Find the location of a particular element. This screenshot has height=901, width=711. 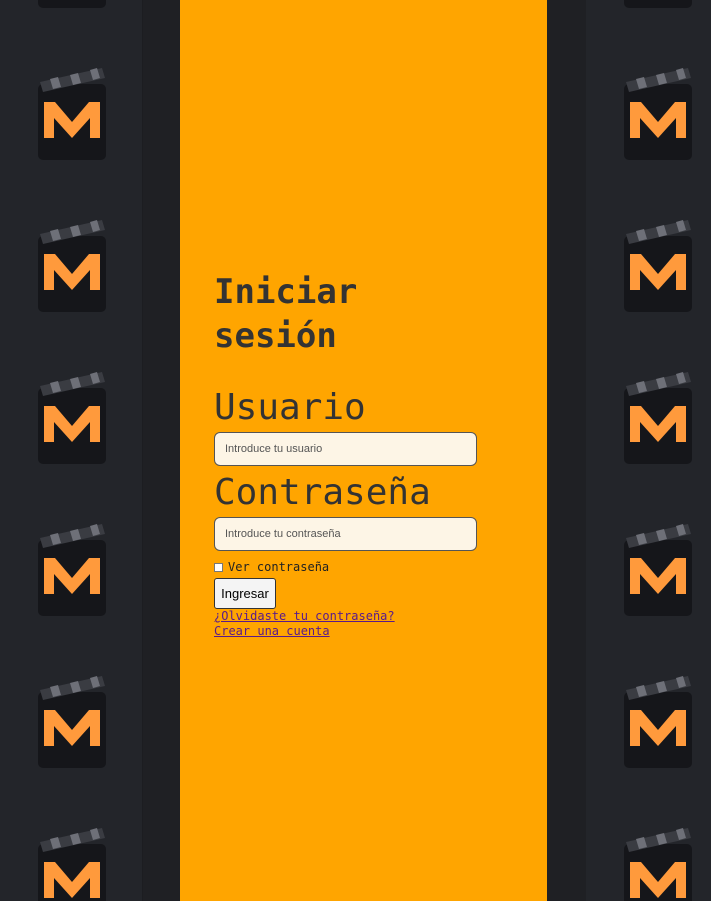

username-input is located at coordinates (345, 449).